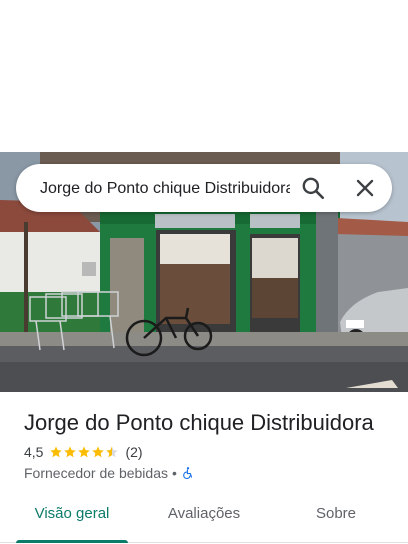 This screenshot has width=408, height=544. I want to click on tab-about: Sobre, so click(336, 519).